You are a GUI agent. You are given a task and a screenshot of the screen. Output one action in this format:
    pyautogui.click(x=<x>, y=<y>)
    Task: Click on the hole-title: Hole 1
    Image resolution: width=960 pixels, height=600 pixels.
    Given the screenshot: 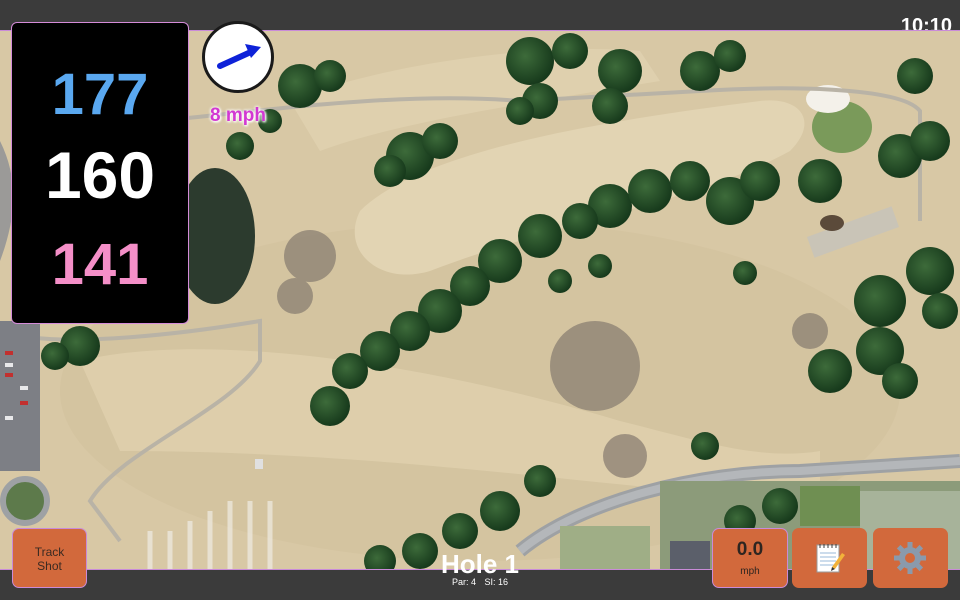 What is the action you would take?
    pyautogui.click(x=480, y=564)
    